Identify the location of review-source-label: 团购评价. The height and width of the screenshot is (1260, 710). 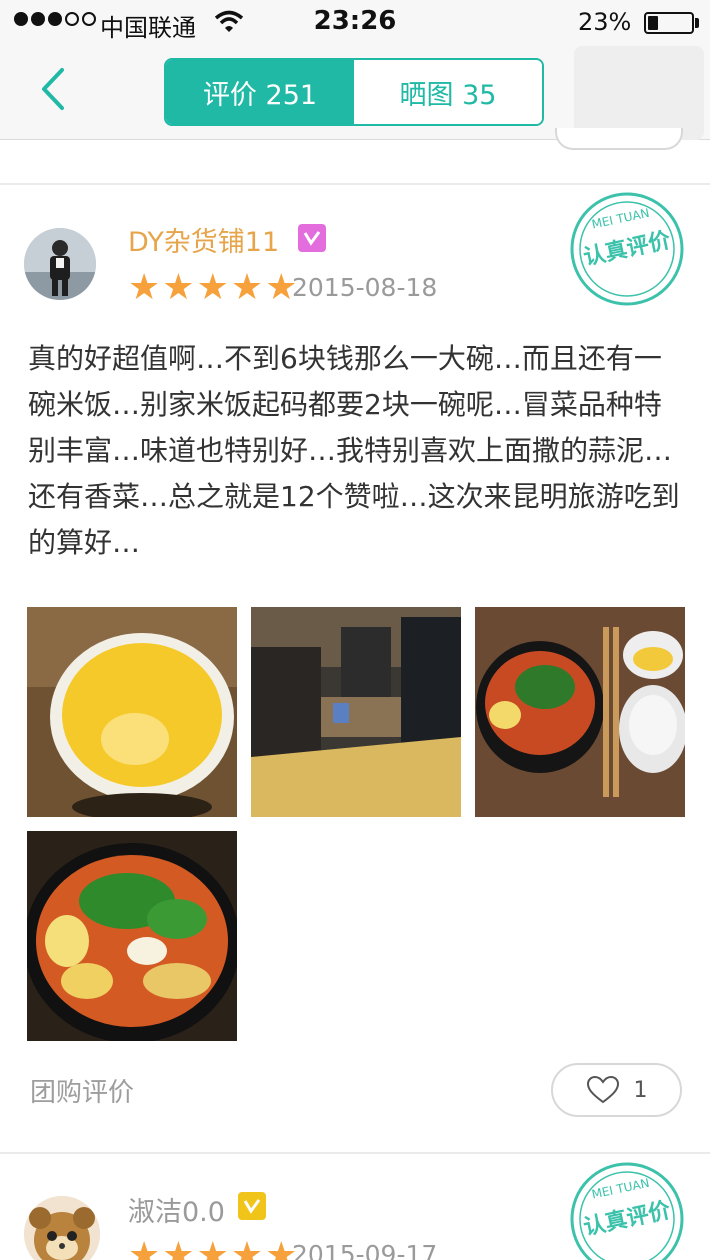
(82, 1093).